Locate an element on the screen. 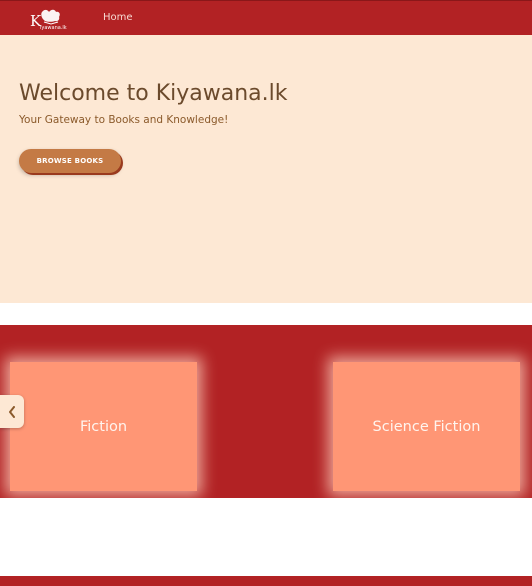  category-card-science-fiction: Science Fiction is located at coordinates (426, 426).